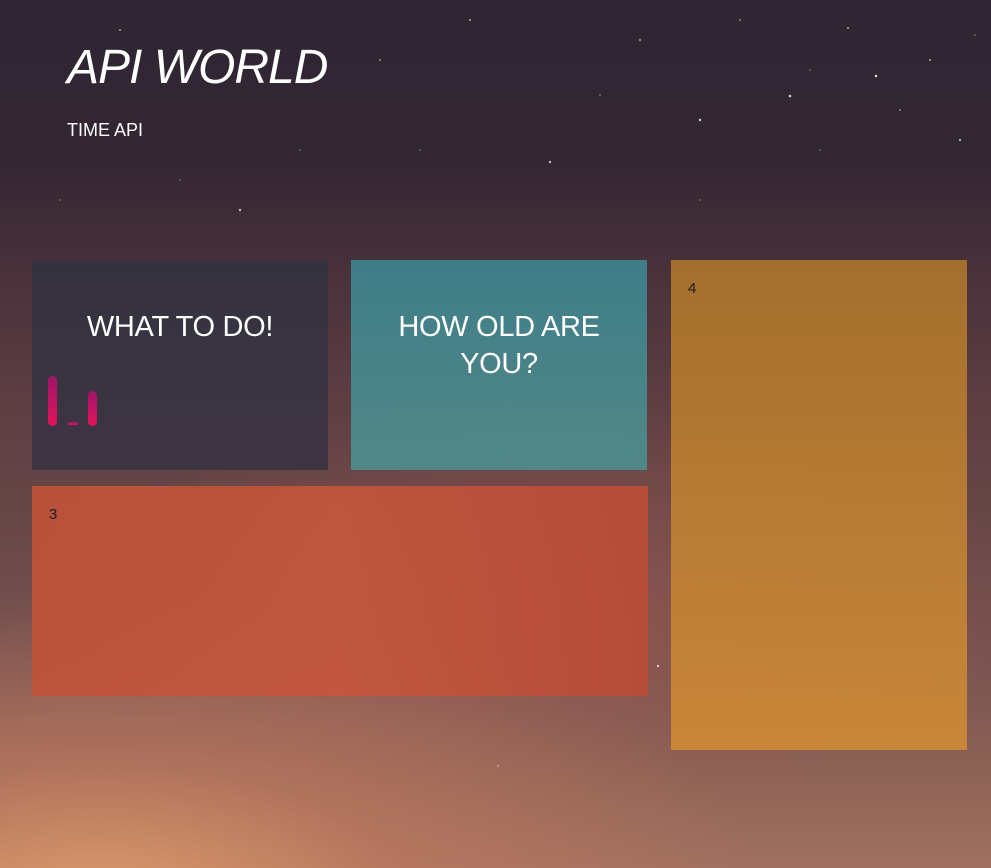  What do you see at coordinates (180, 365) in the screenshot?
I see `what-to-do-card: WHAT TO DO!` at bounding box center [180, 365].